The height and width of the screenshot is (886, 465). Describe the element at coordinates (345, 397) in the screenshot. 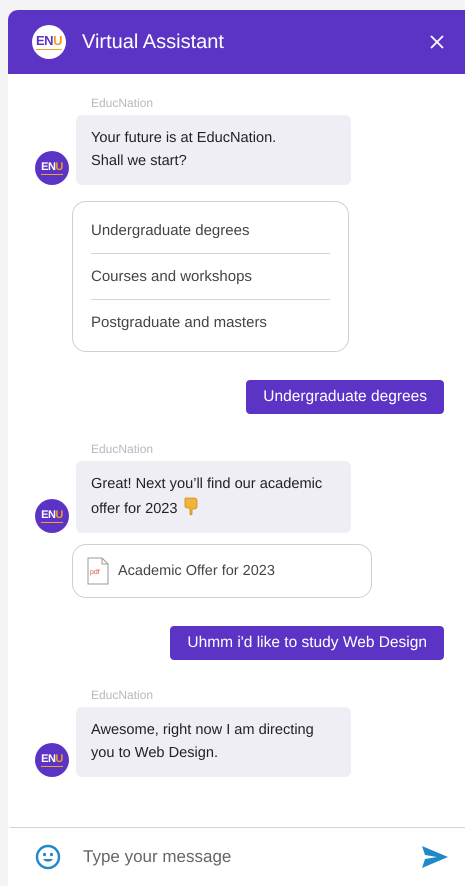

I see `user-message: Undergraduate degrees` at that location.